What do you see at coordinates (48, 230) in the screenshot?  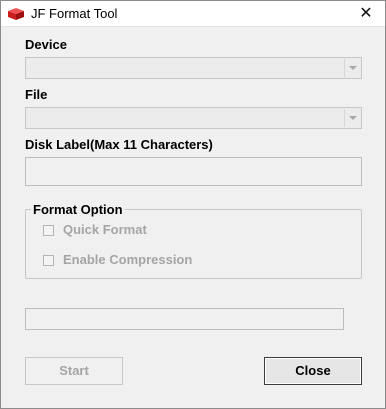 I see `quick-format-checkbox` at bounding box center [48, 230].